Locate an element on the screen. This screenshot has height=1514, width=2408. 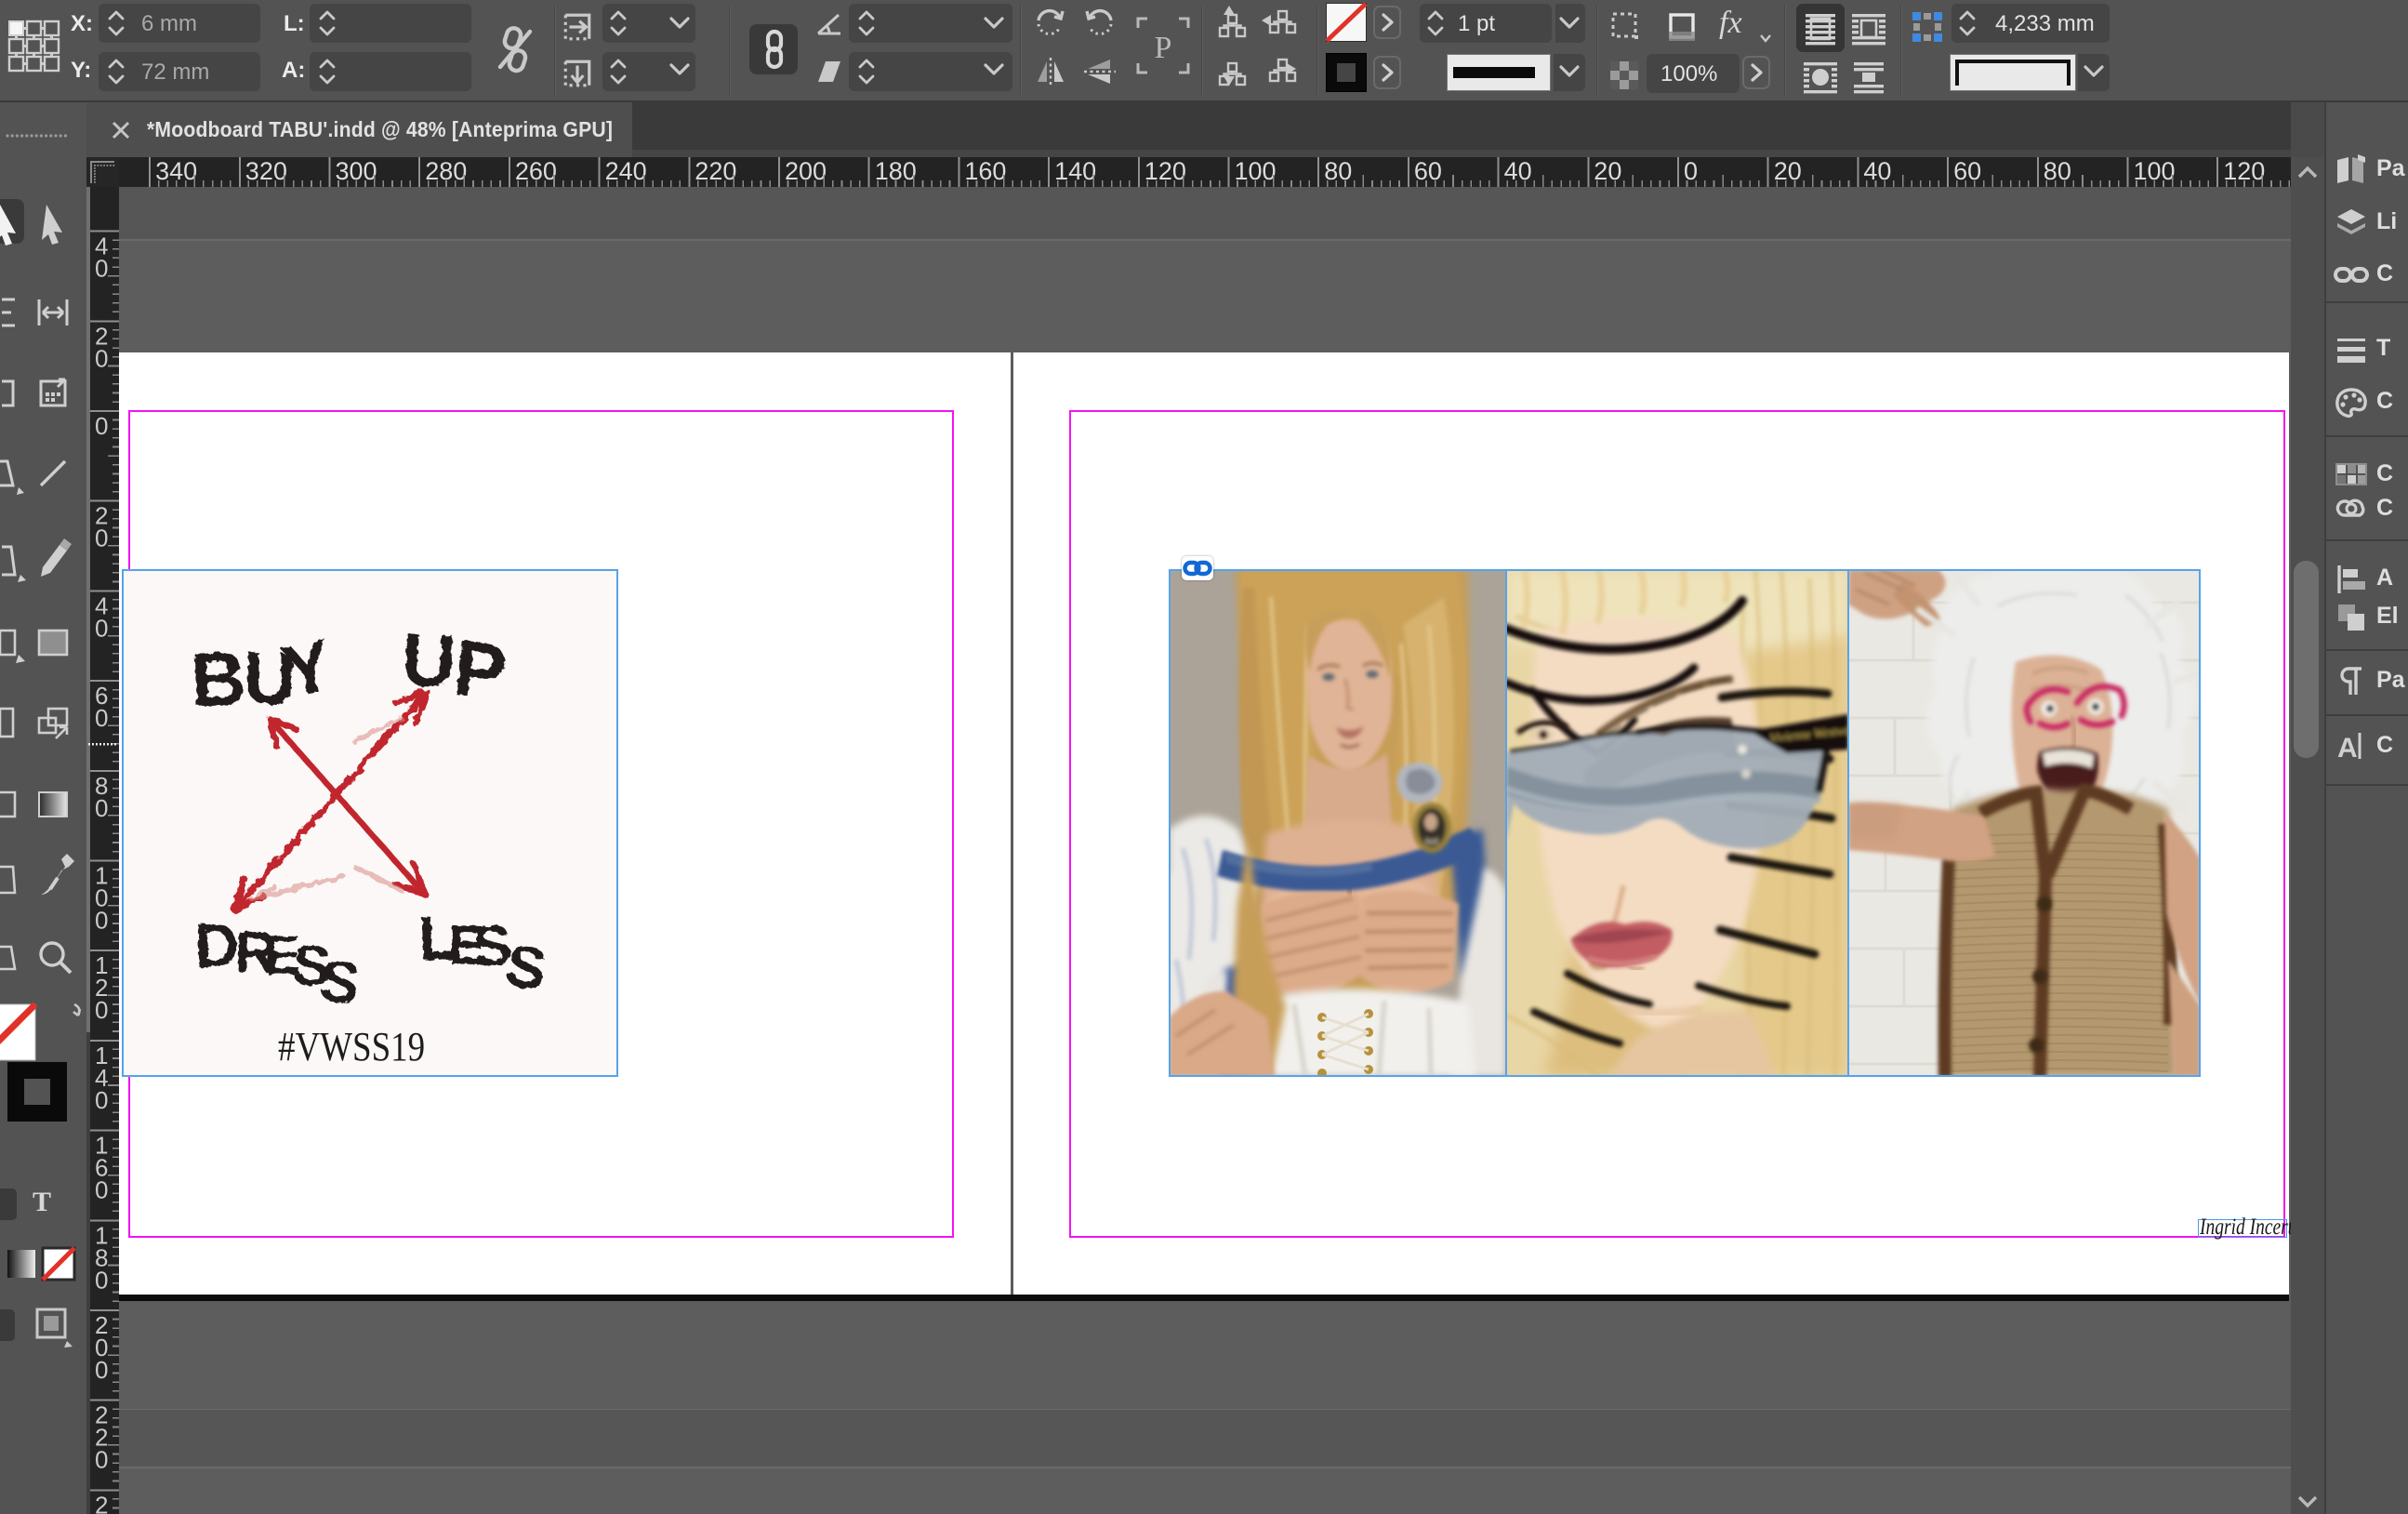
svg-text: 2 is located at coordinates (101, 1502).